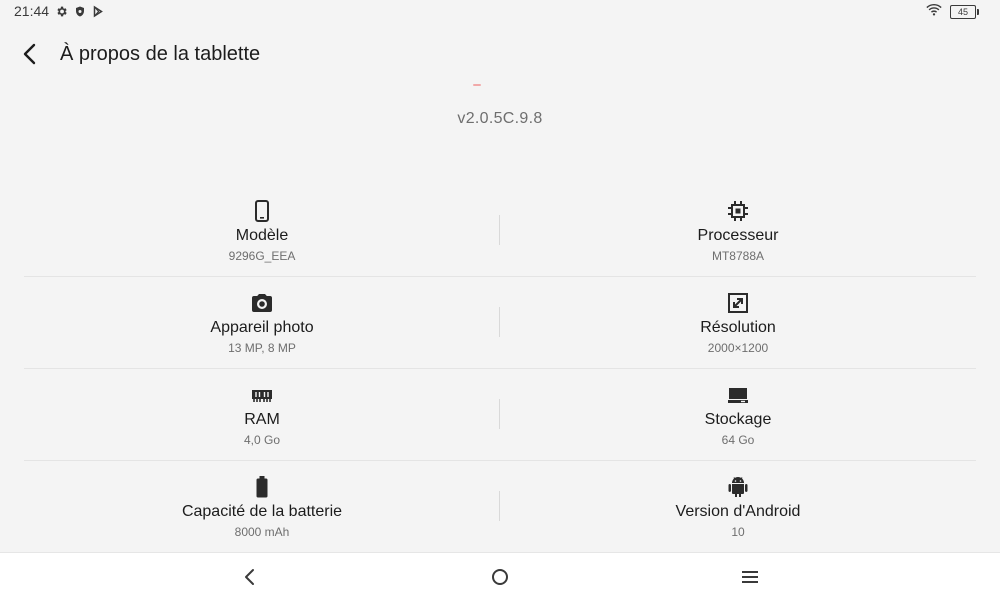  I want to click on chip-icon, so click(738, 211).